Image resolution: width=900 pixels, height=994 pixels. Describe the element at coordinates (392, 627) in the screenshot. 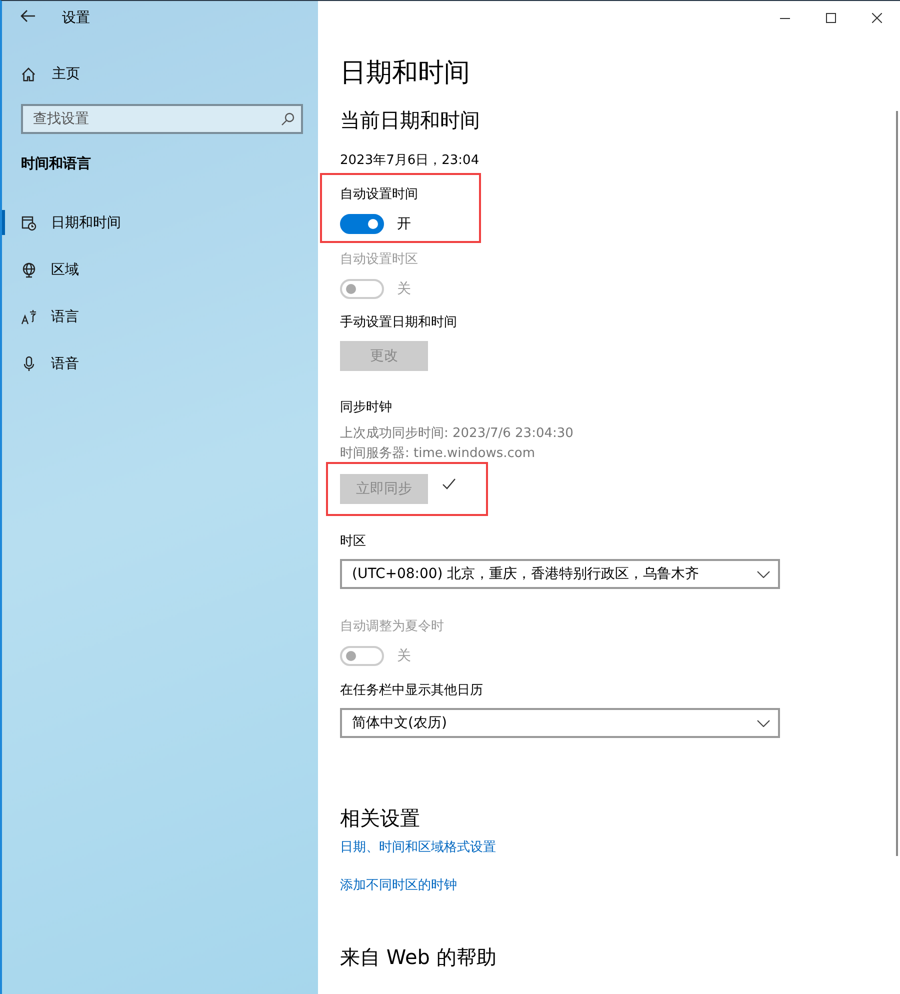

I see `setting-label: 自动调整为夏令时` at that location.